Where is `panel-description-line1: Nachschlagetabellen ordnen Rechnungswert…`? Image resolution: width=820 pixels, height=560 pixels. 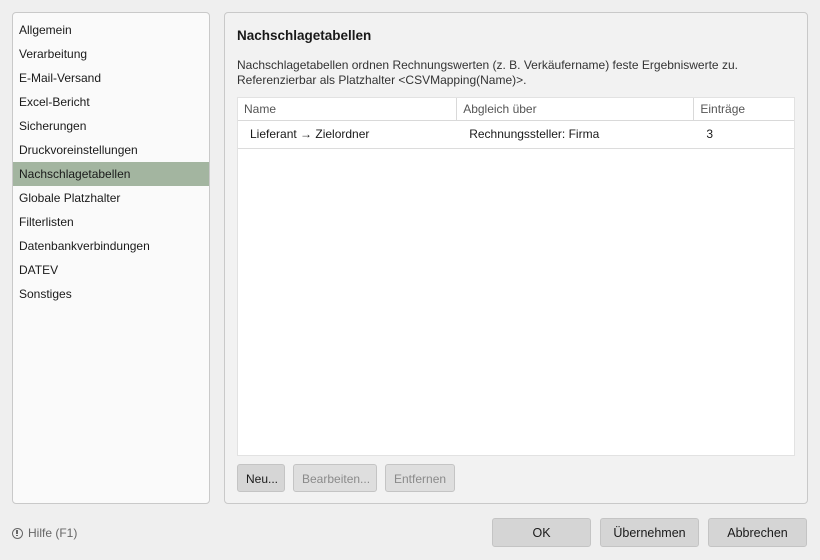 panel-description-line1: Nachschlagetabellen ordnen Rechnungswert… is located at coordinates (487, 65).